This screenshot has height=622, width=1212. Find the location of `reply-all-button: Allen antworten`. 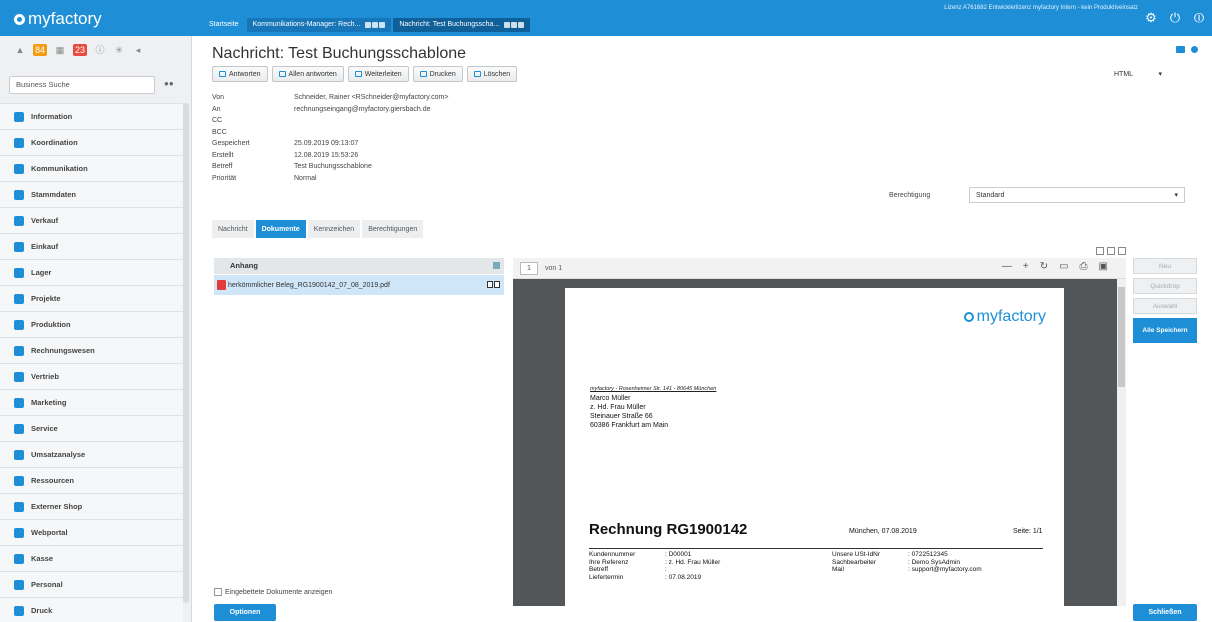

reply-all-button: Allen antworten is located at coordinates (307, 74).